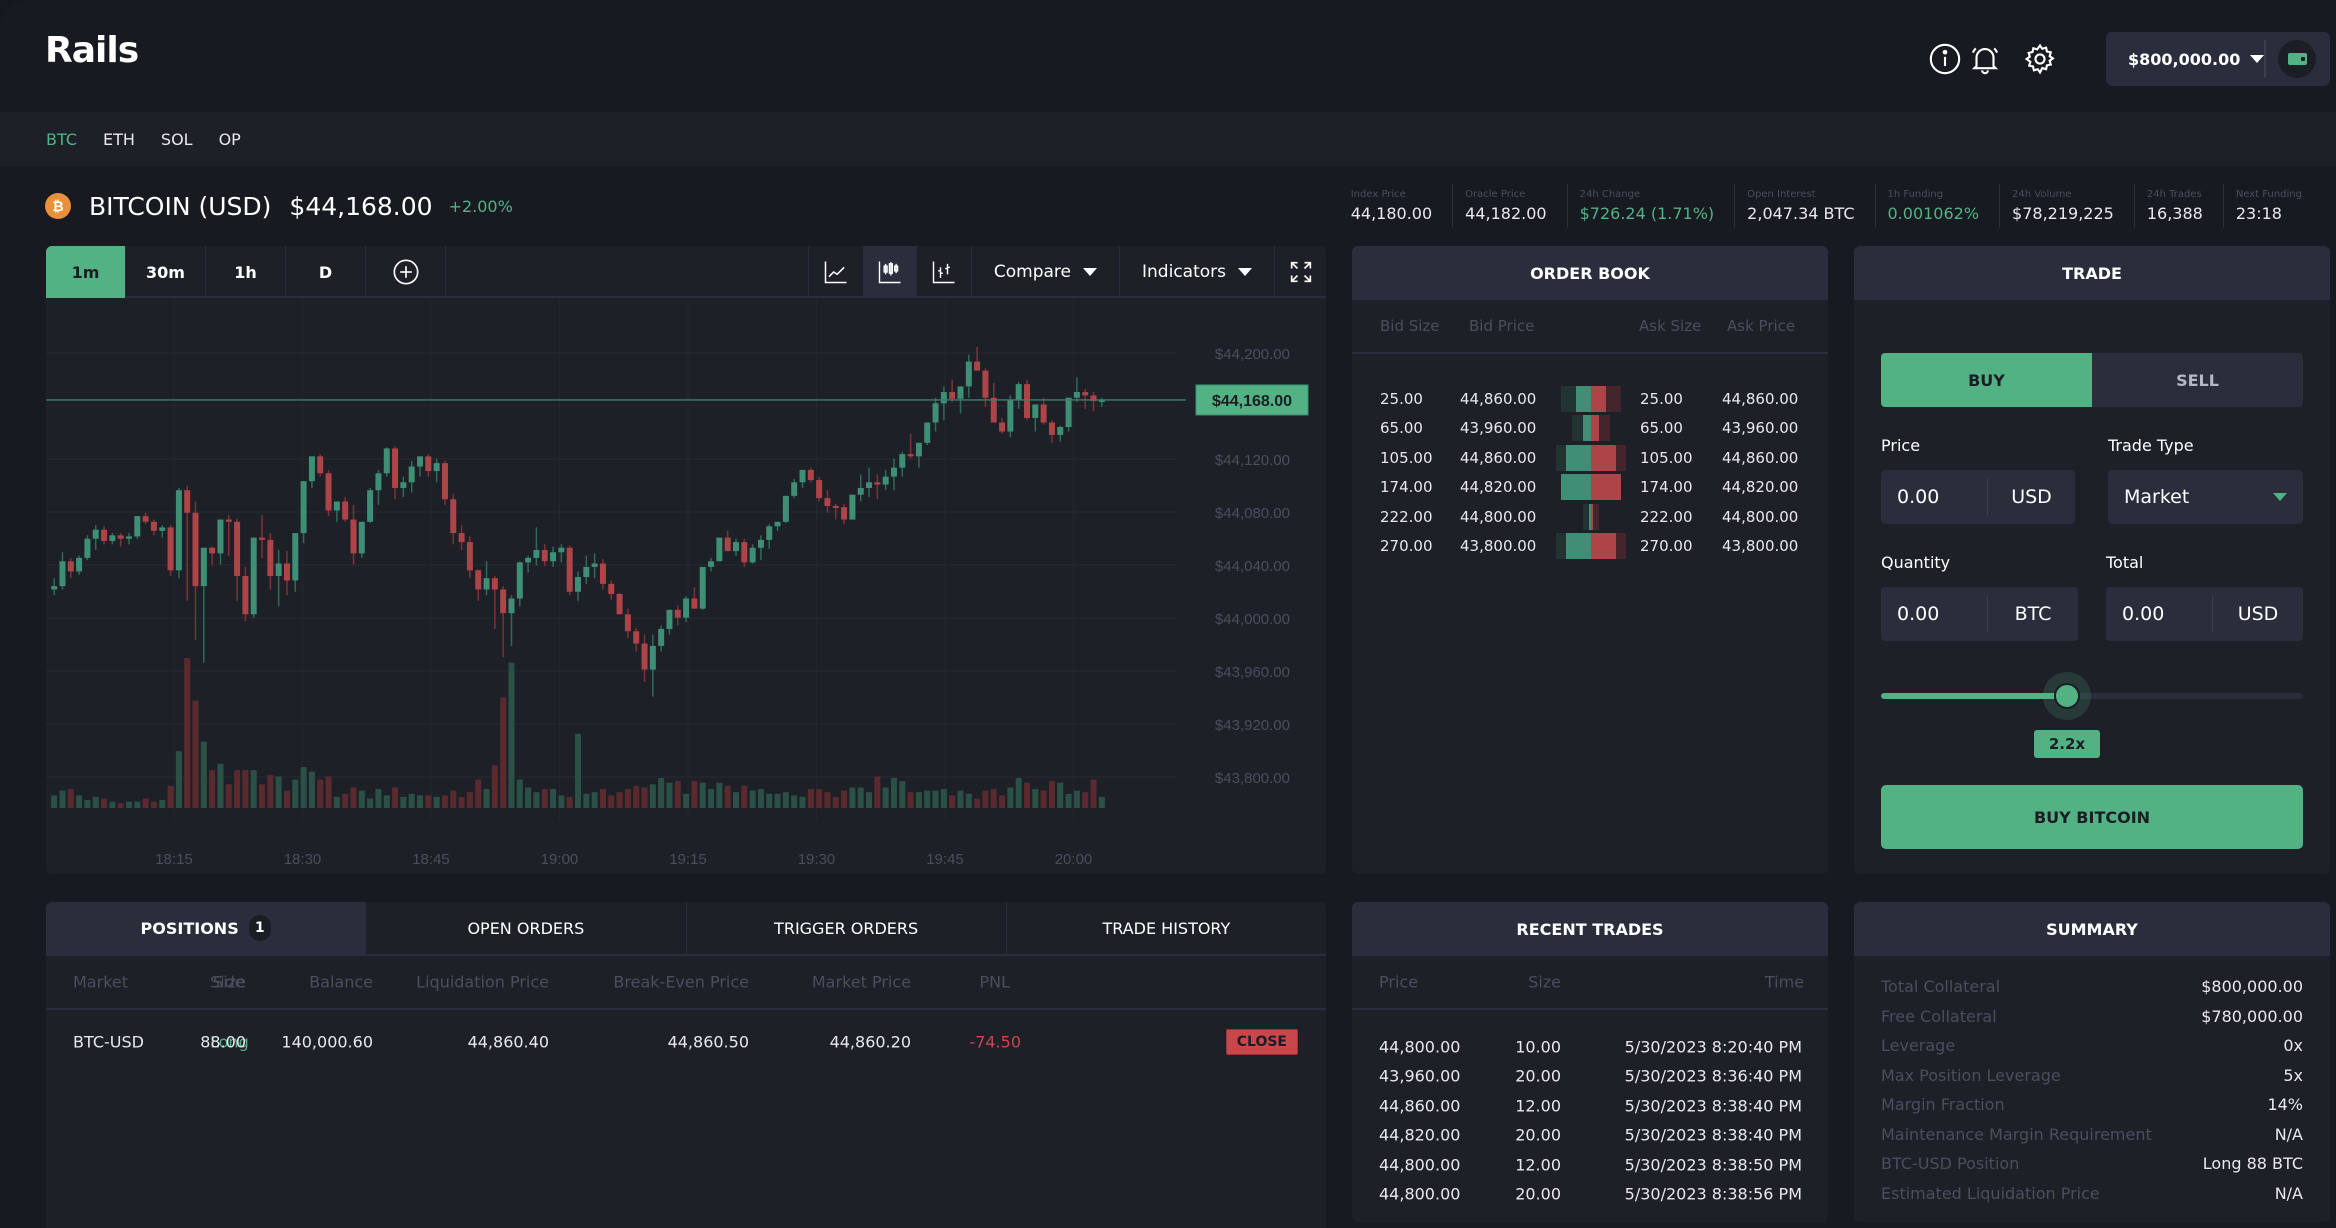  What do you see at coordinates (1498, 487) in the screenshot?
I see `bid-price: 44,820.00` at bounding box center [1498, 487].